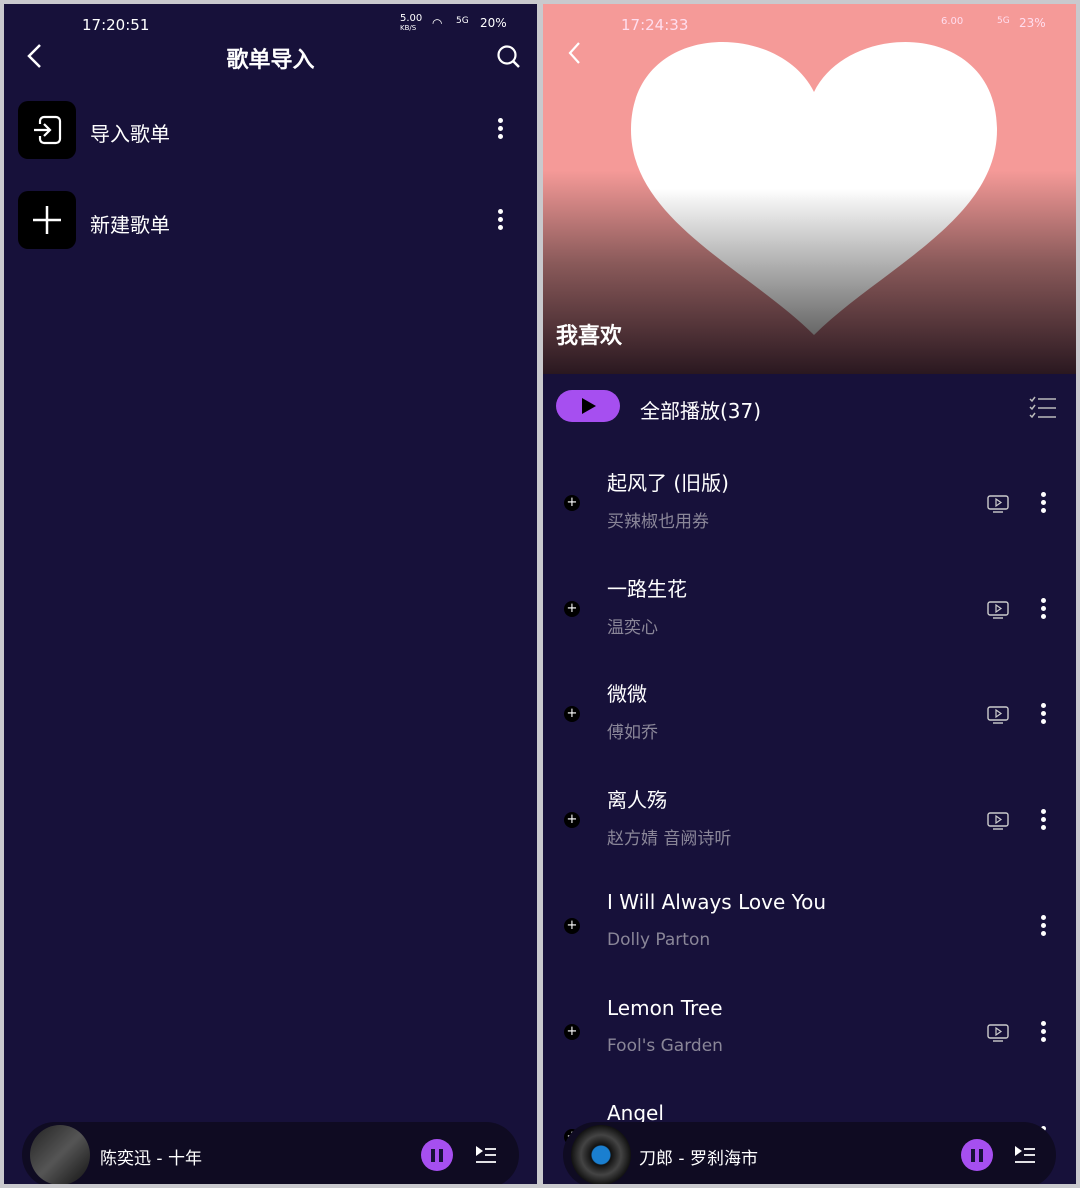 This screenshot has width=1080, height=1188. I want to click on song-row: + 起风了 (旧版) 买辣椒也用券, so click(809, 512).